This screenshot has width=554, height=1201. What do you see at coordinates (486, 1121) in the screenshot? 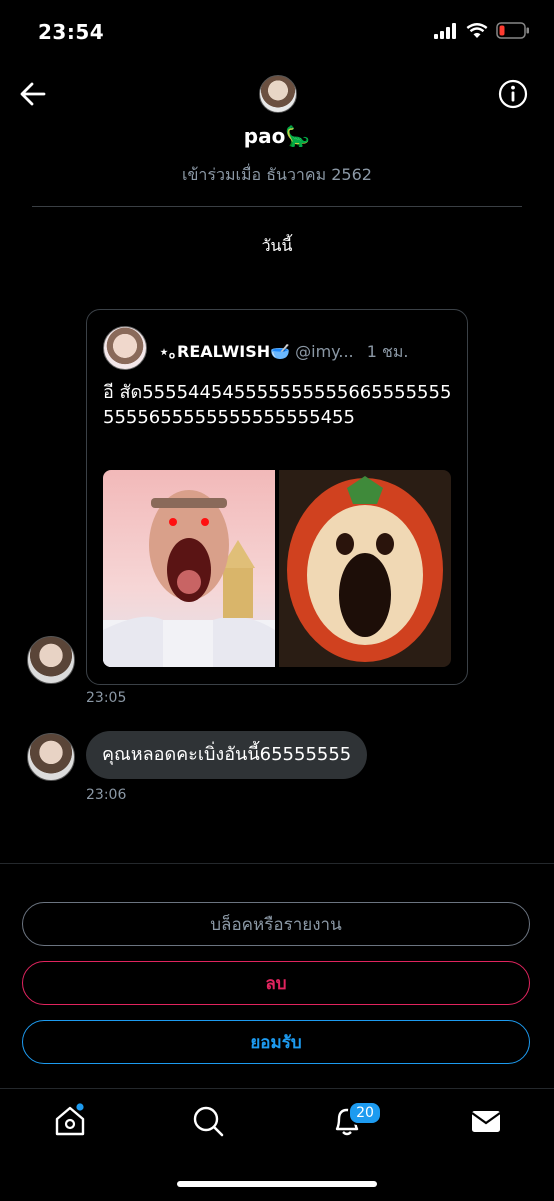
I see `messages-icon` at bounding box center [486, 1121].